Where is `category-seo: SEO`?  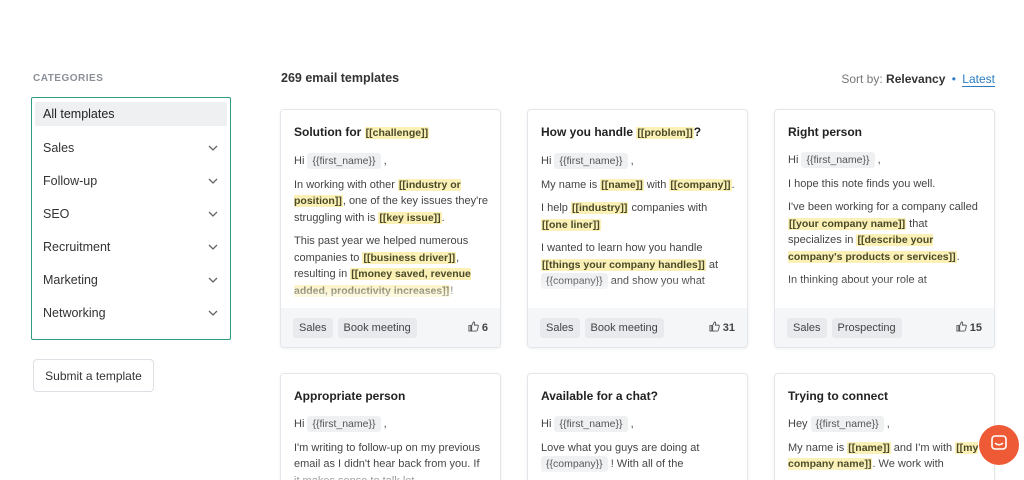
category-seo: SEO is located at coordinates (131, 213).